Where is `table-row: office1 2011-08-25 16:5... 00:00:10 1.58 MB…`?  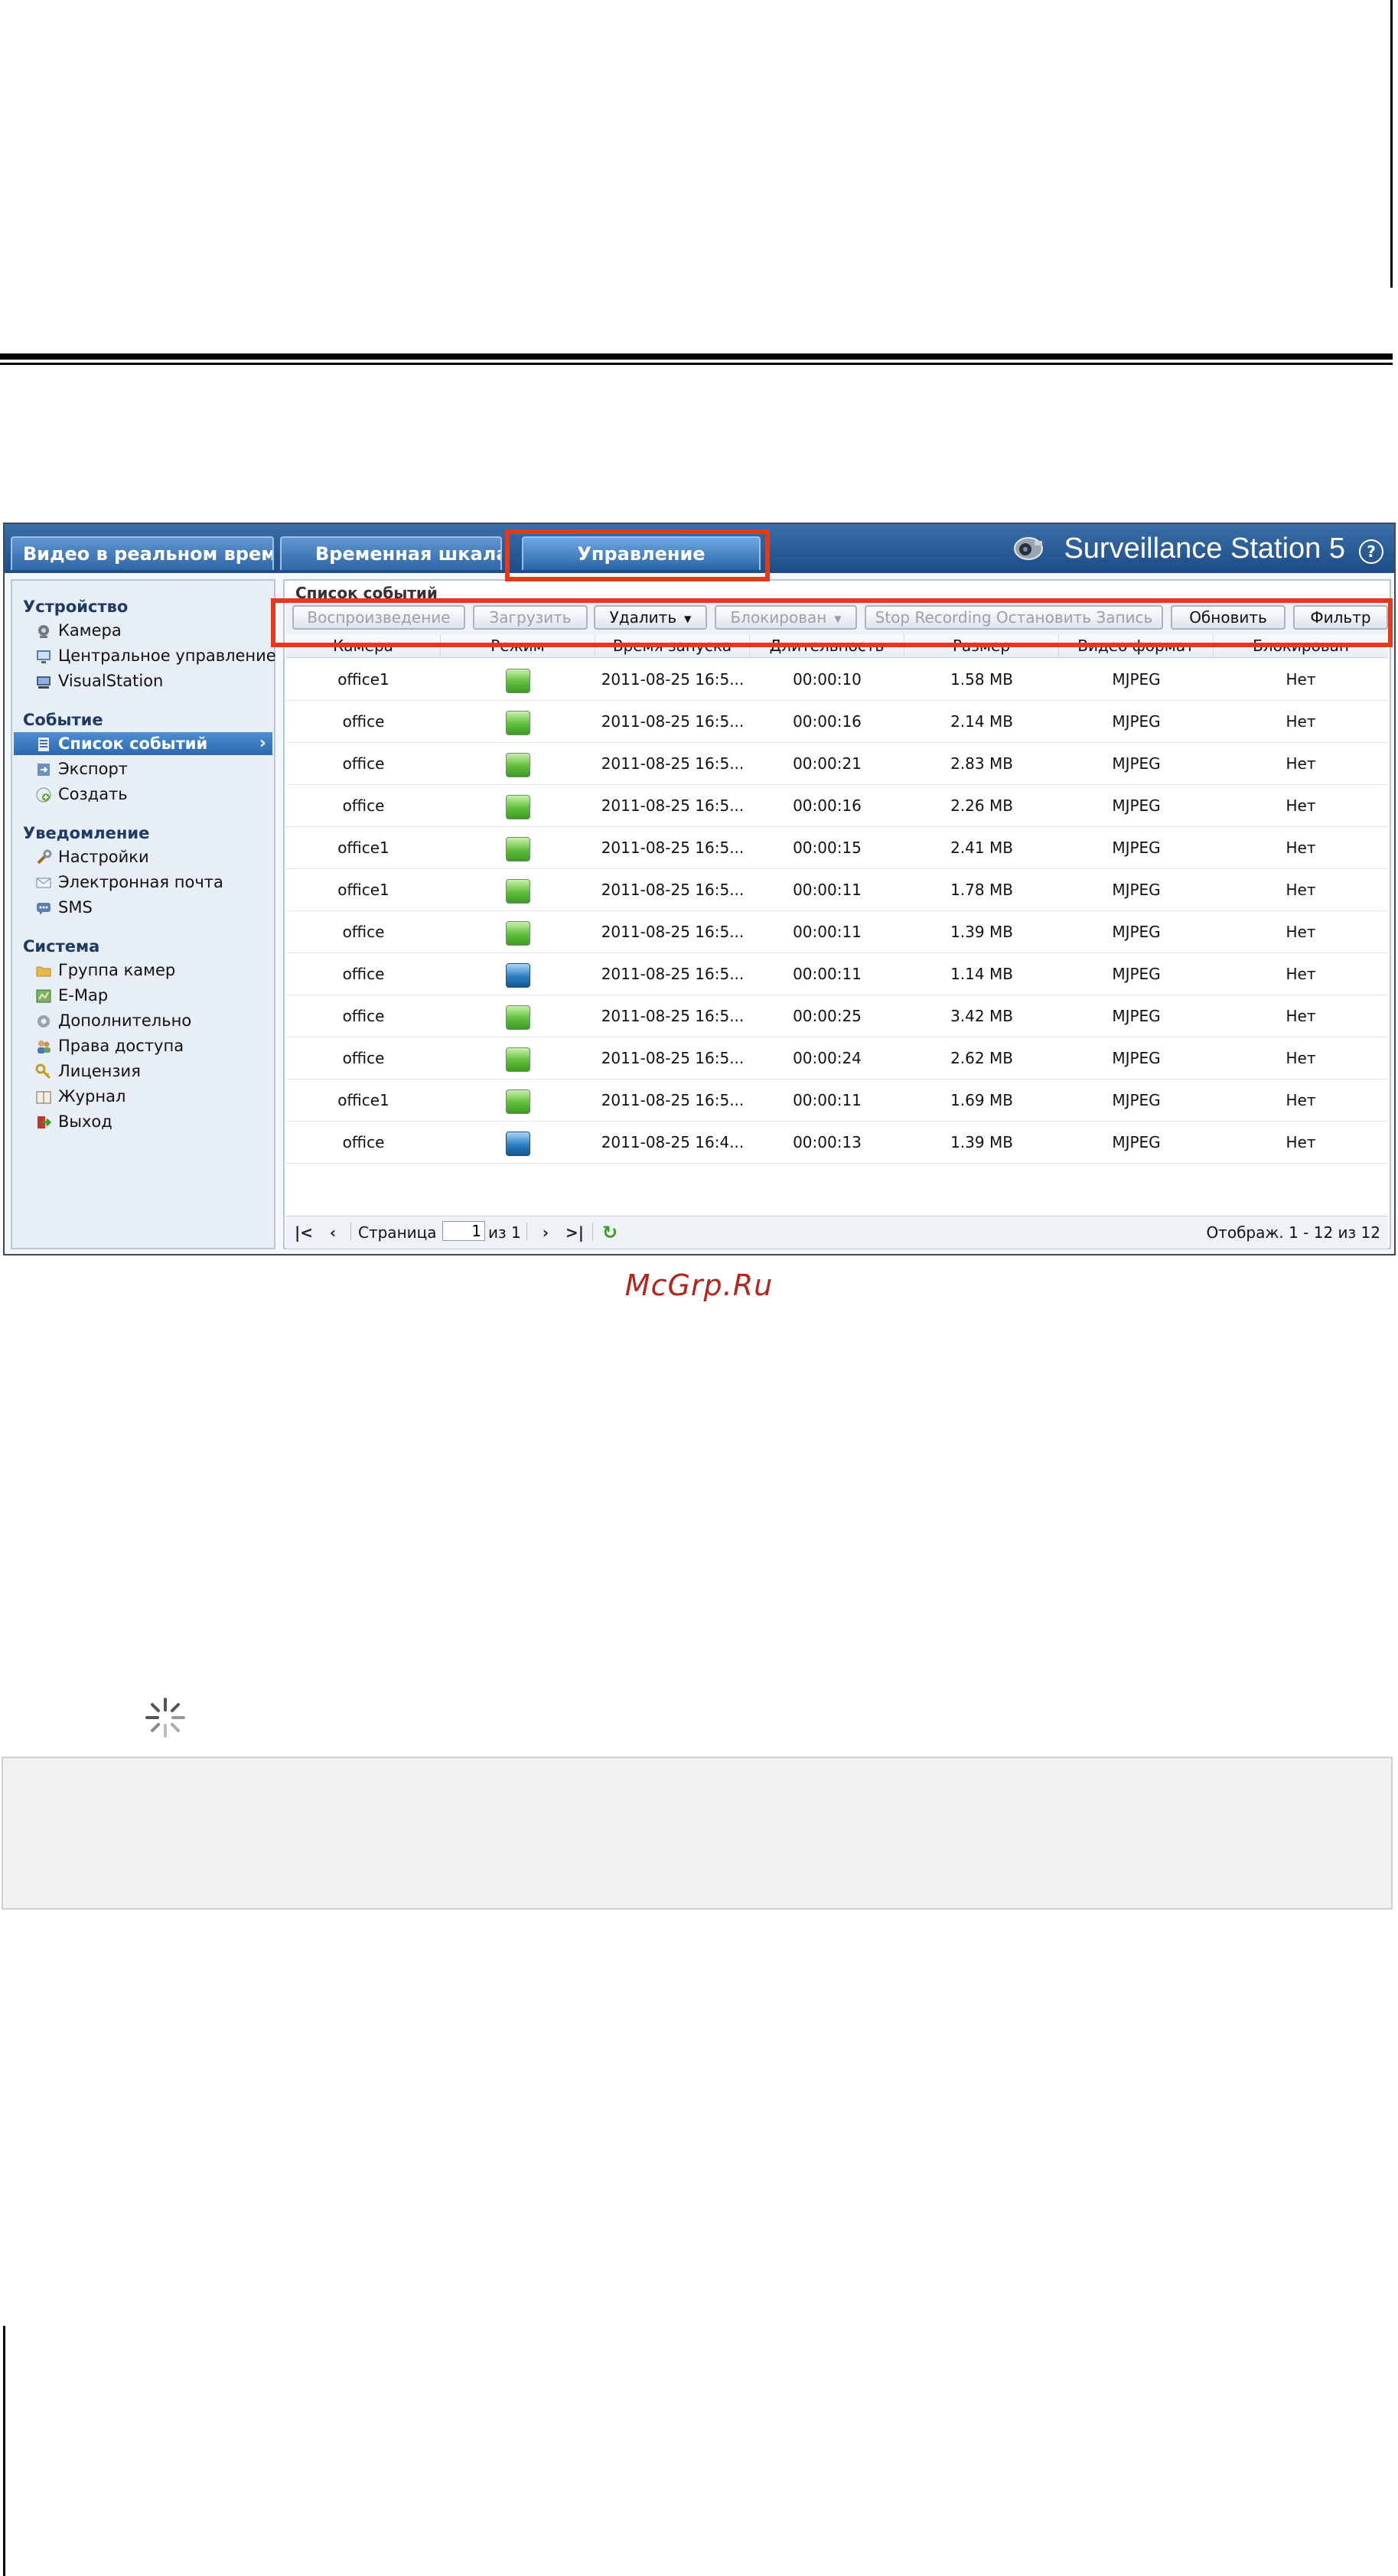 table-row: office1 2011-08-25 16:5... 00:00:10 1.58 MB… is located at coordinates (837, 680).